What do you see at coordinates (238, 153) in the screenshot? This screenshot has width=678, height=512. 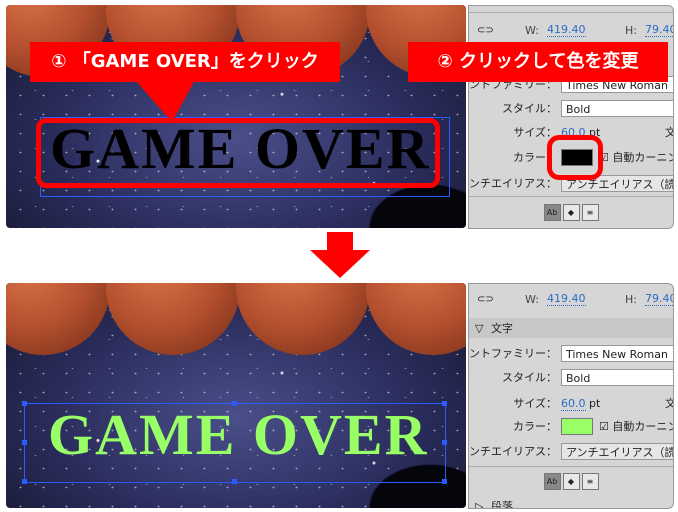 I see `highlight-text` at bounding box center [238, 153].